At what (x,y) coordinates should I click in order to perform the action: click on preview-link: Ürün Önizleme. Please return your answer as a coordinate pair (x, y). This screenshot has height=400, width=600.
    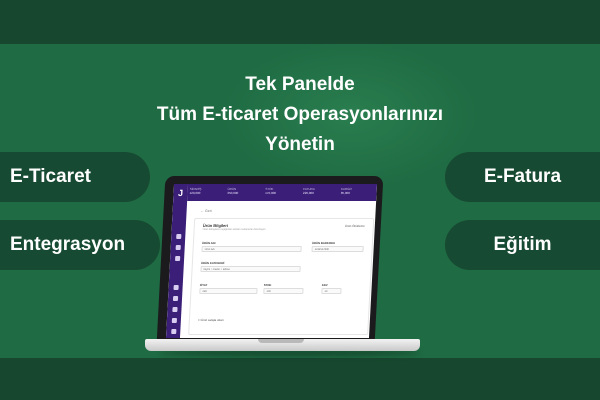
    Looking at the image, I should click on (355, 226).